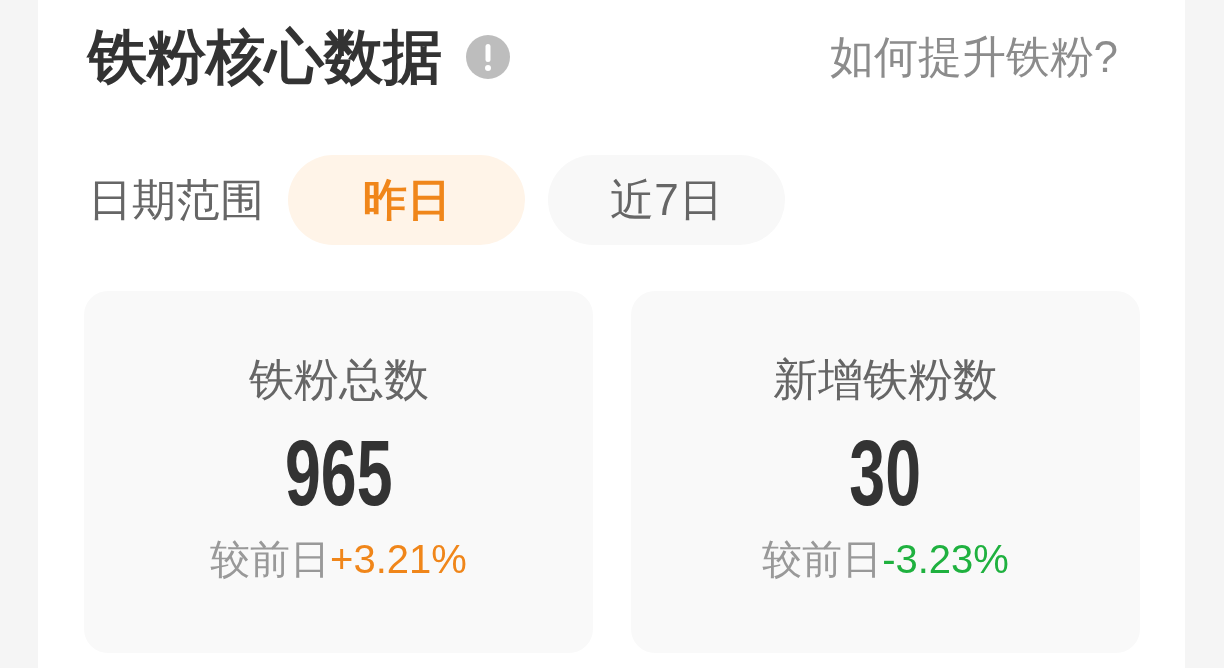 Image resolution: width=1224 pixels, height=668 pixels. What do you see at coordinates (885, 380) in the screenshot?
I see `stat-label: 新增铁粉数` at bounding box center [885, 380].